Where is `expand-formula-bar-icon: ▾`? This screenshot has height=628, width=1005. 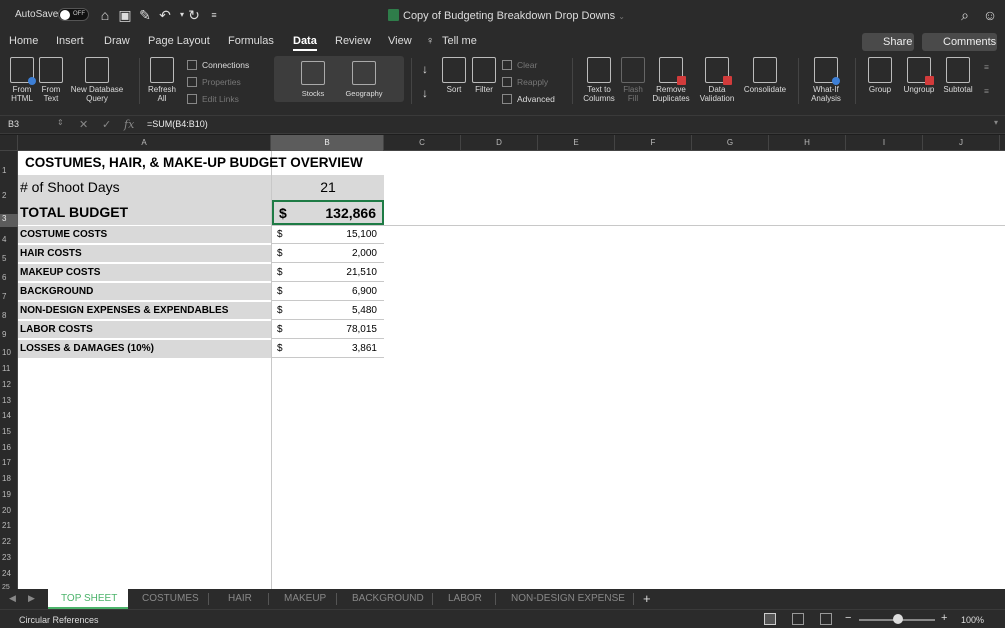 expand-formula-bar-icon: ▾ is located at coordinates (996, 122).